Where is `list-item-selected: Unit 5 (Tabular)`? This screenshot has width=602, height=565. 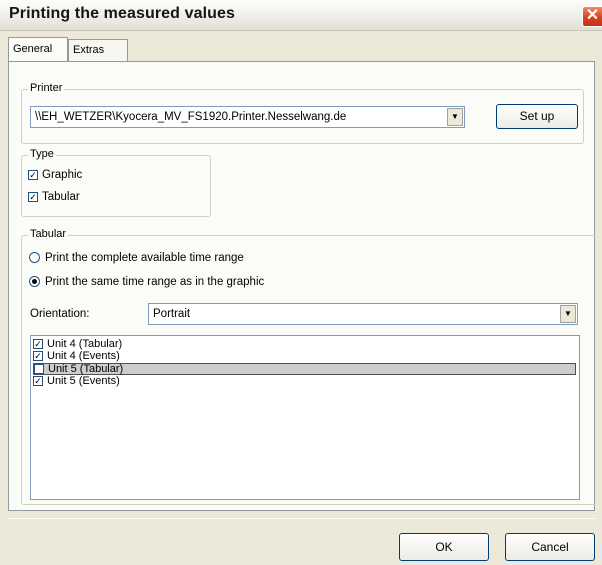
list-item-selected: Unit 5 (Tabular) is located at coordinates (304, 369).